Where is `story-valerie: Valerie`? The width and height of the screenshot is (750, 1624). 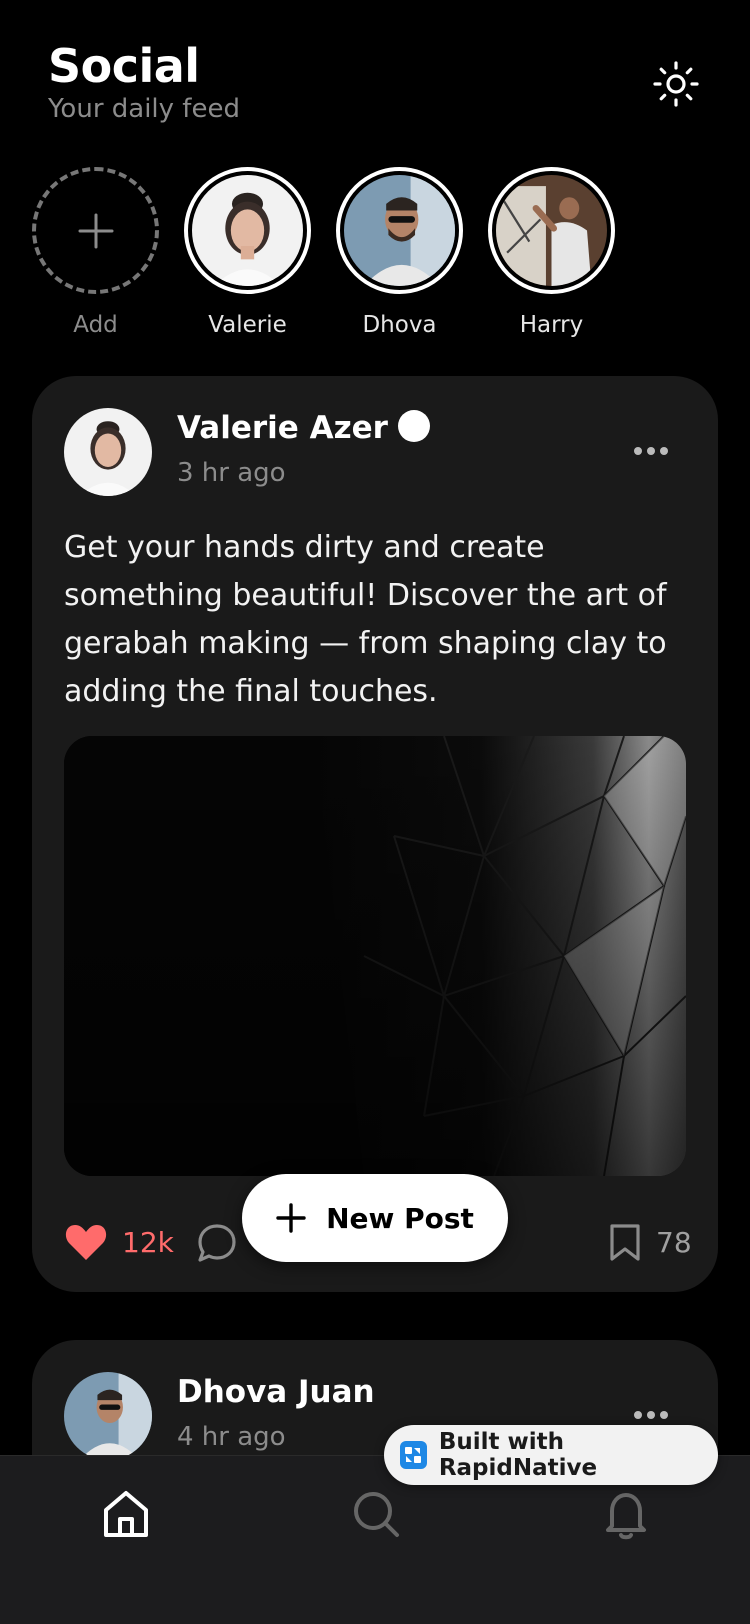 story-valerie: Valerie is located at coordinates (247, 252).